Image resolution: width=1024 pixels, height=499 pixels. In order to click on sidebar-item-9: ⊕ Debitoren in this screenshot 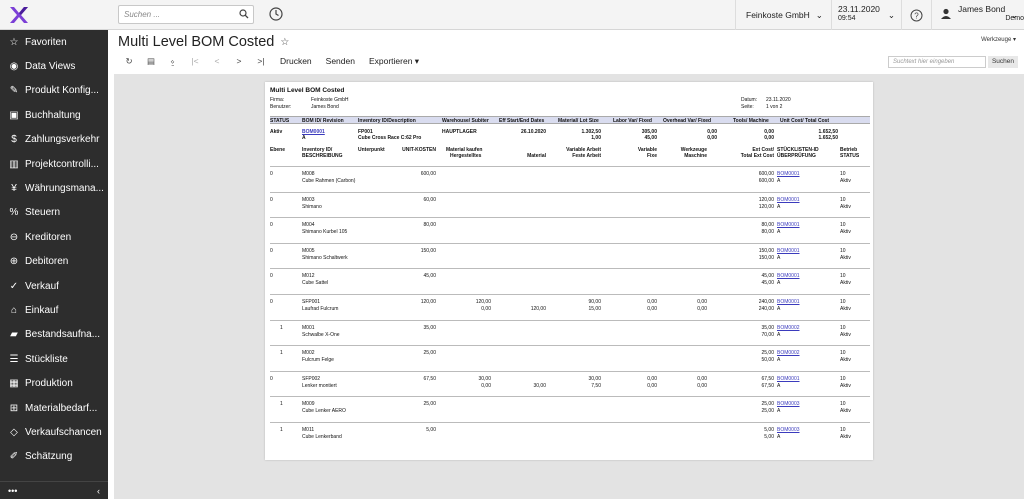, I will do `click(54, 262)`.